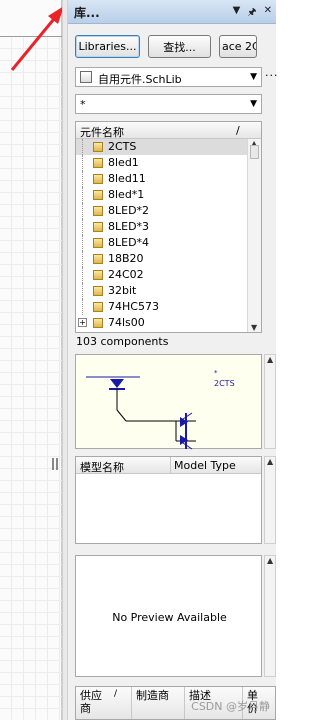 This screenshot has height=720, width=320. Describe the element at coordinates (251, 13) in the screenshot. I see `pin-icon: 🖈` at that location.